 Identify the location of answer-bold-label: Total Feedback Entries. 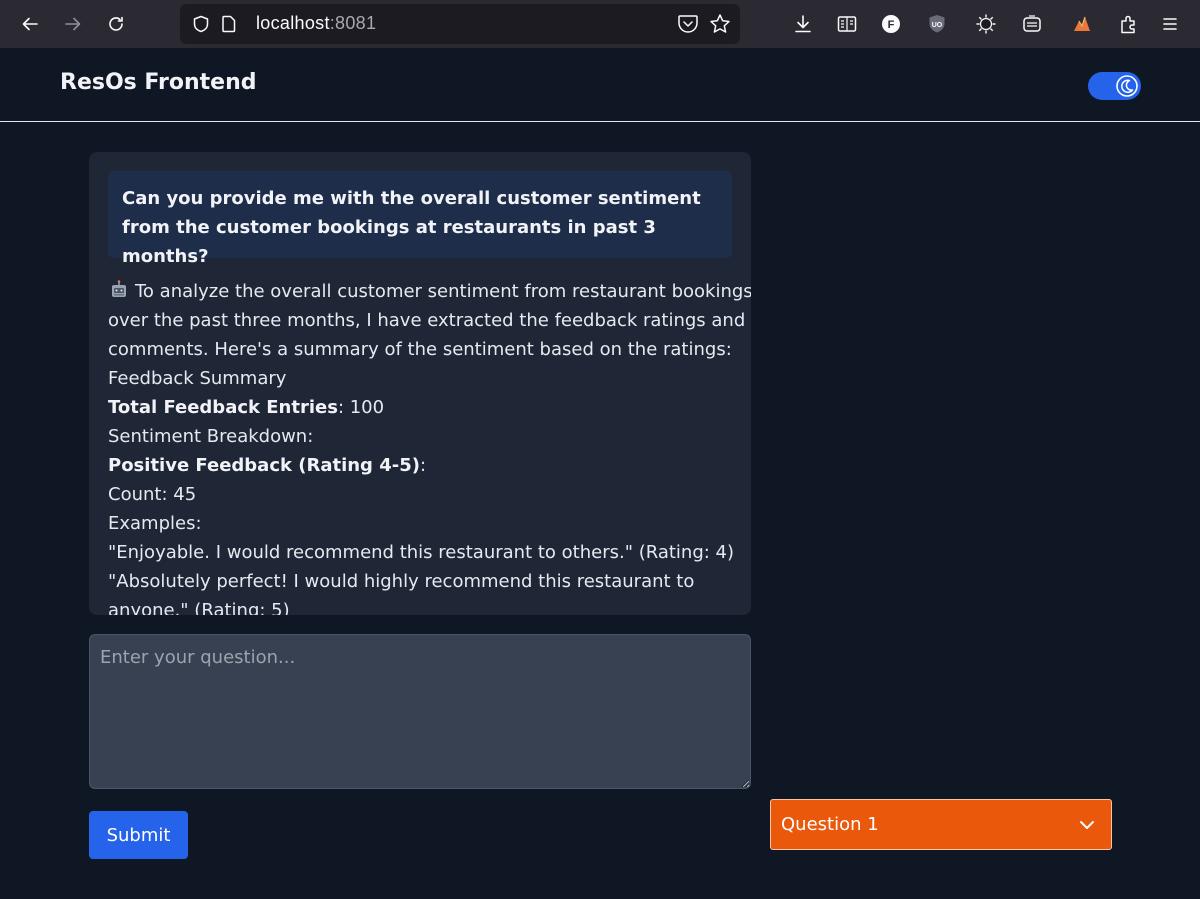
(223, 407).